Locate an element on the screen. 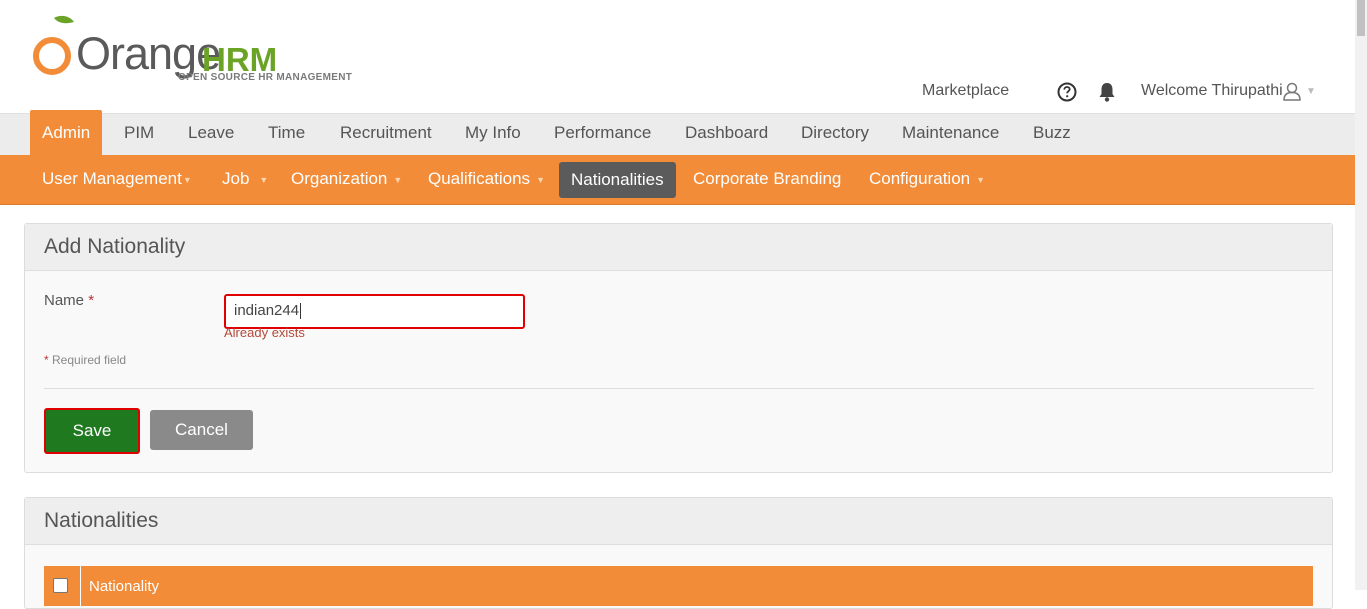 This screenshot has height=609, width=1367. menu-recruitment: Recruitment is located at coordinates (386, 135).